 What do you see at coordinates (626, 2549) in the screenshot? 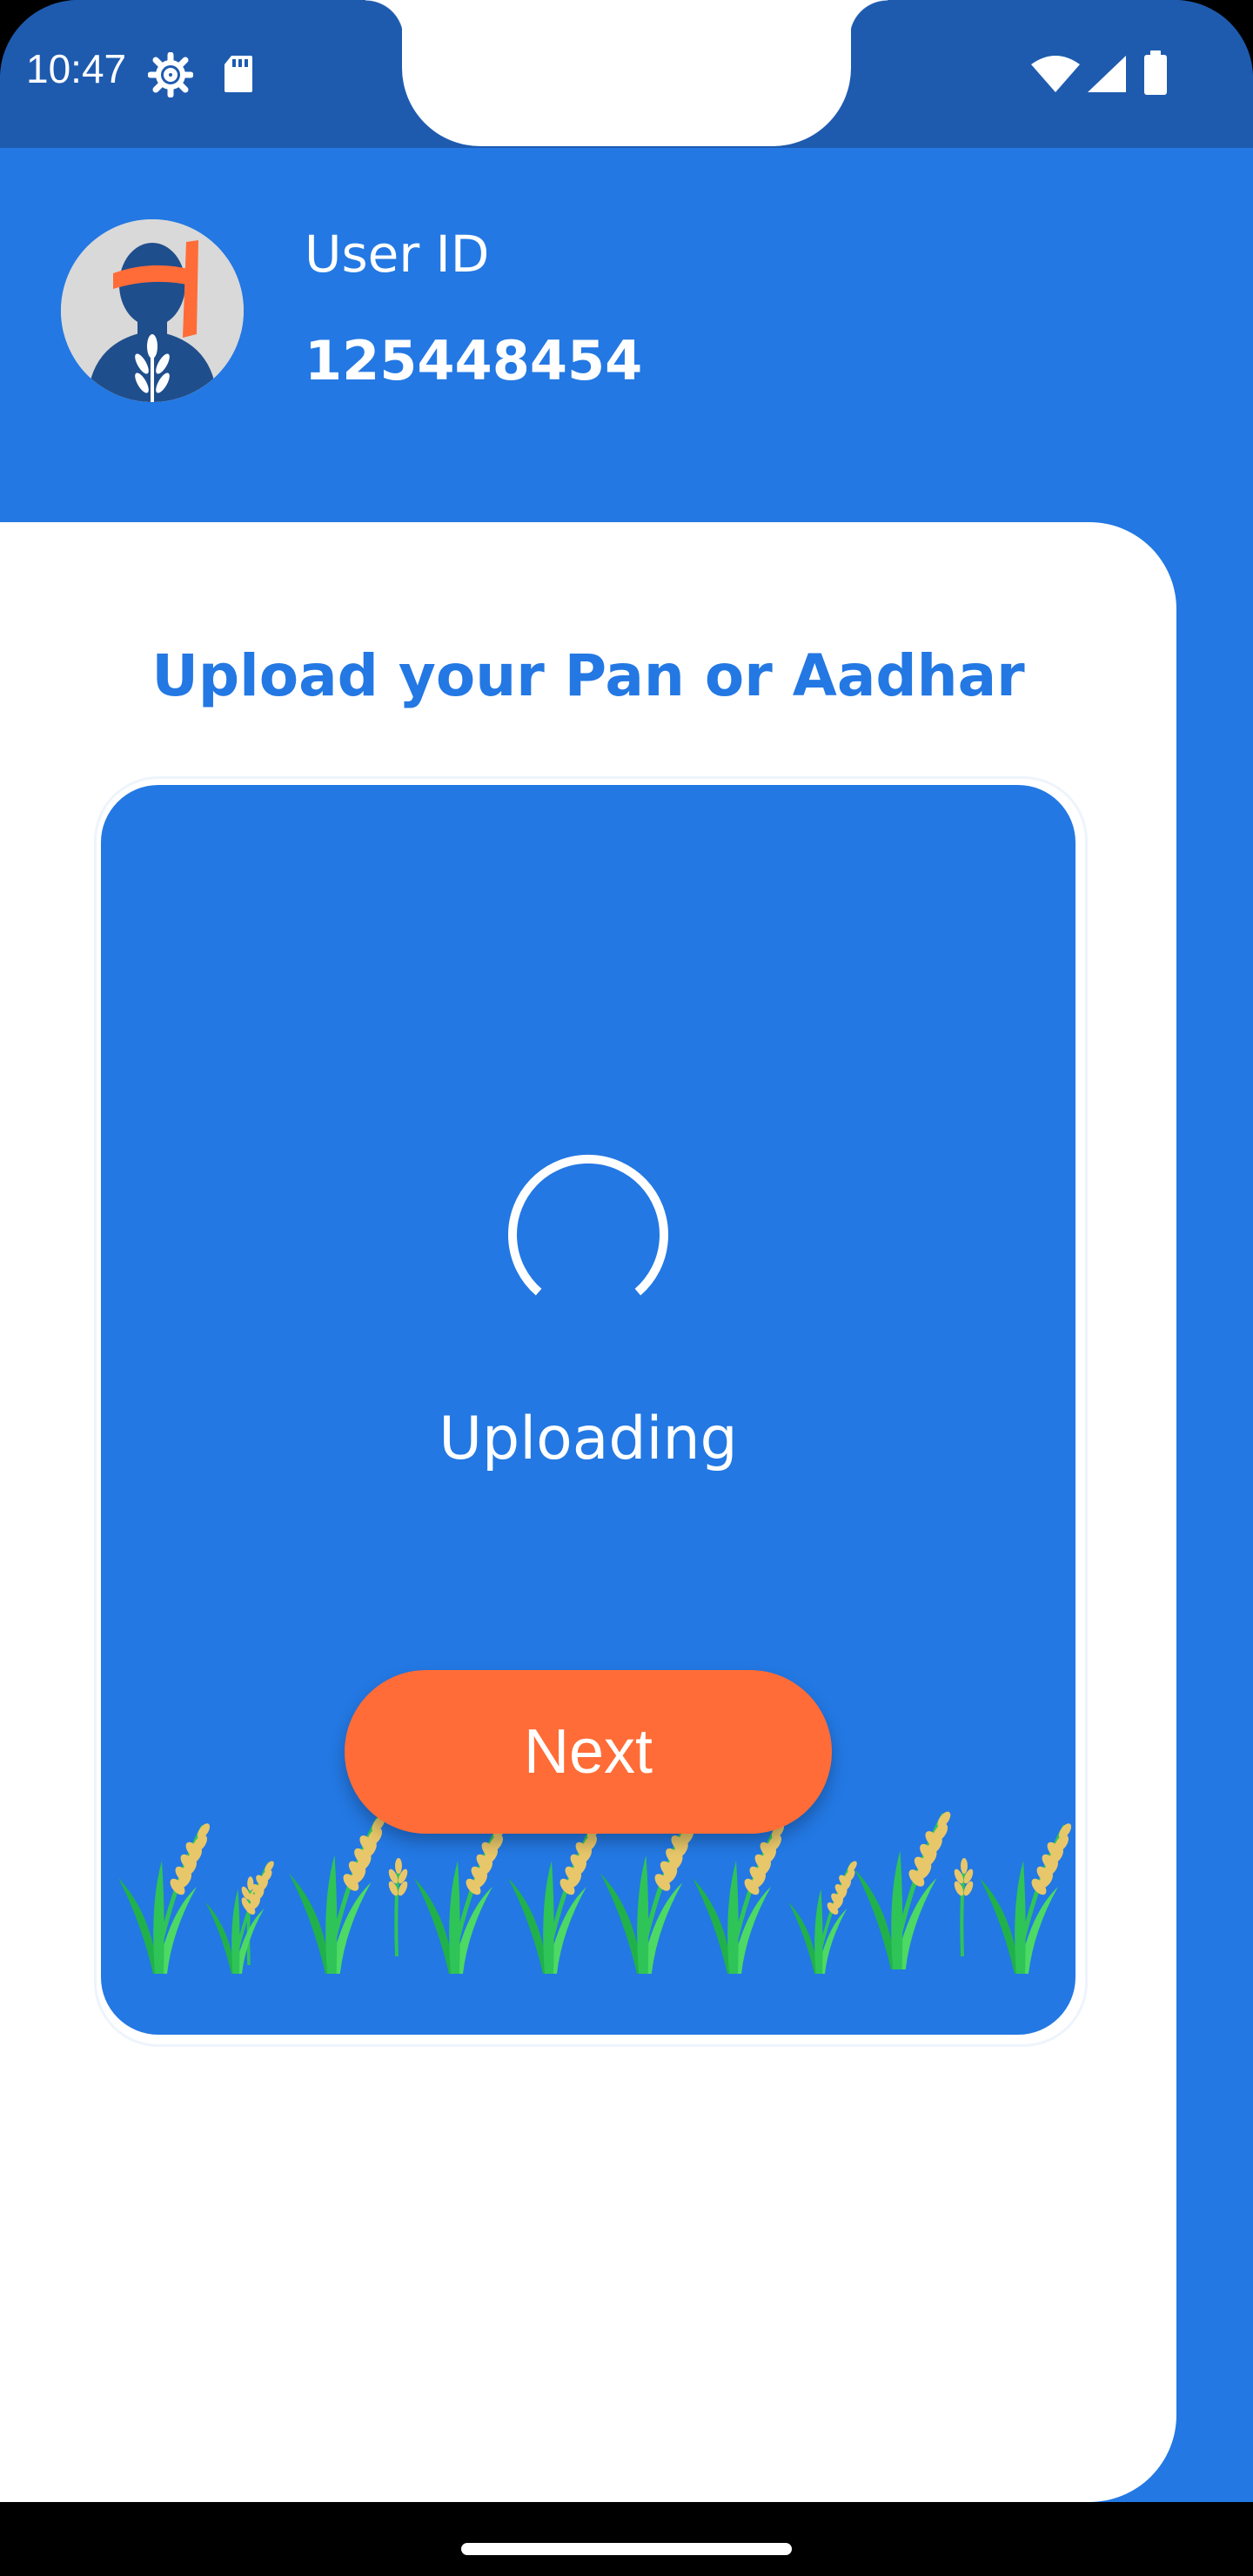
I see `home-indicator` at bounding box center [626, 2549].